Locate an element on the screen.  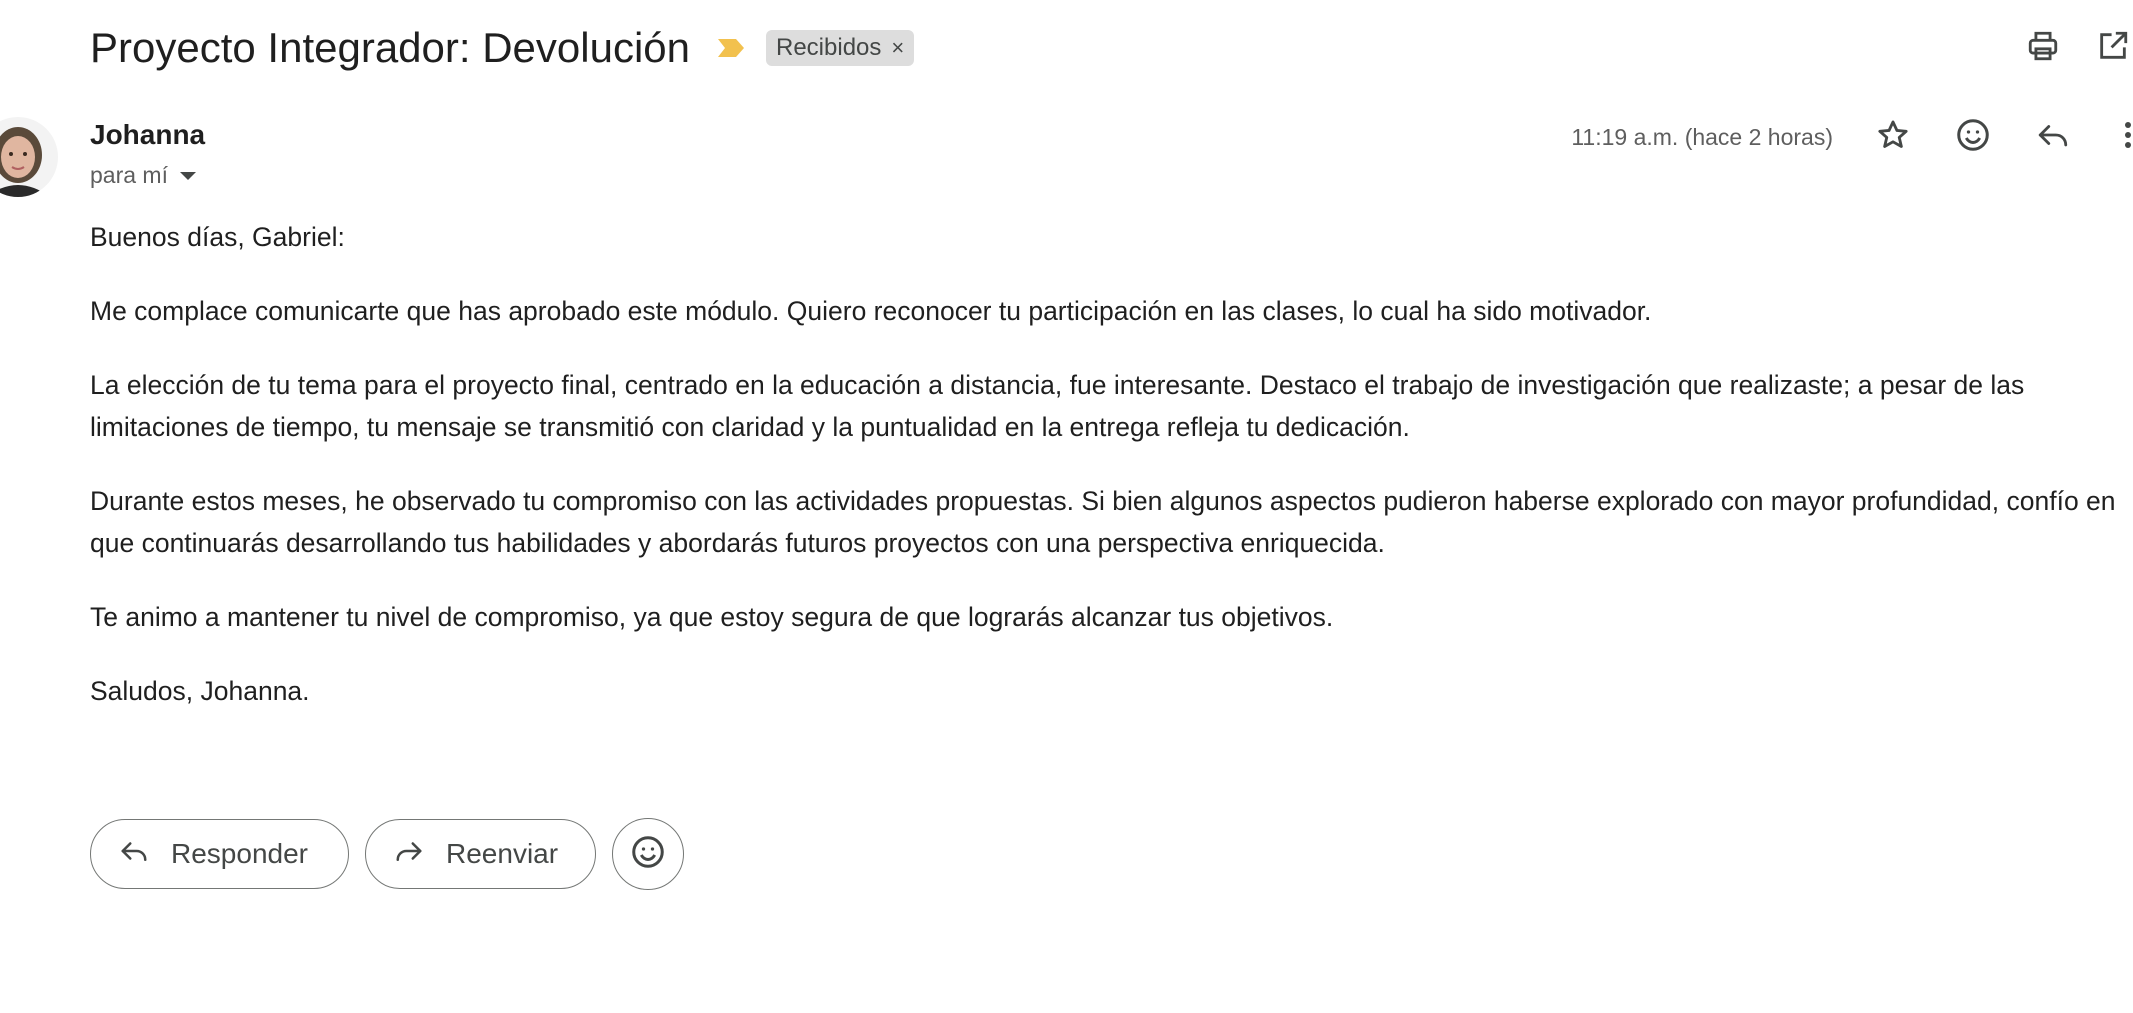
bottom-actions: Responder Reenviar is located at coordinates (387, 854).